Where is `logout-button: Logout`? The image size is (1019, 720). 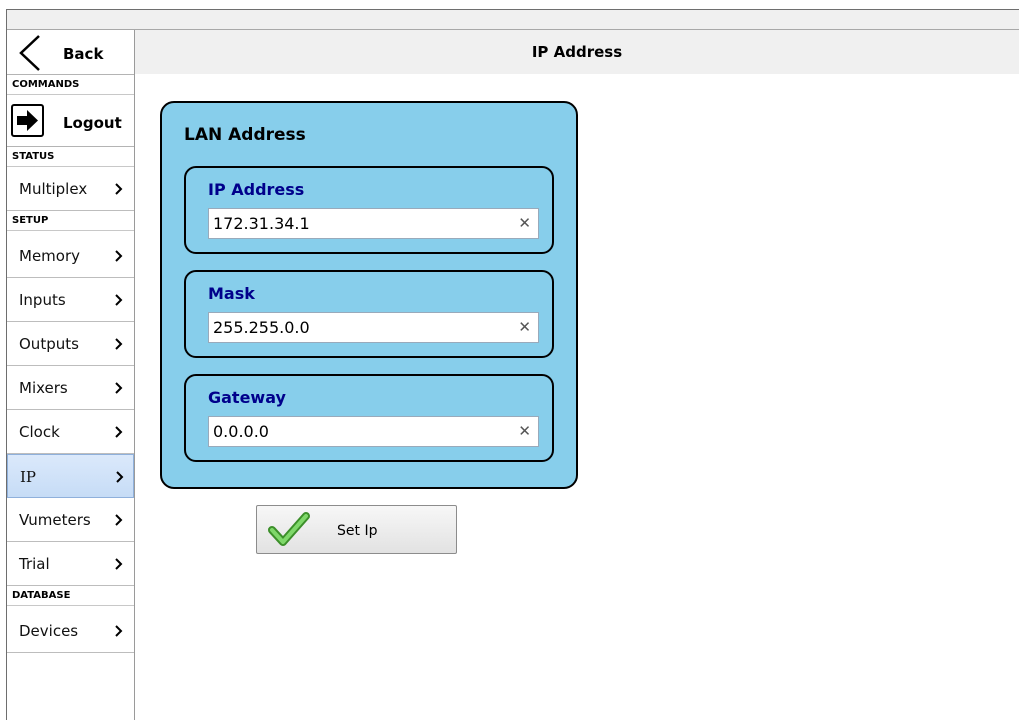
logout-button: Logout is located at coordinates (70, 123).